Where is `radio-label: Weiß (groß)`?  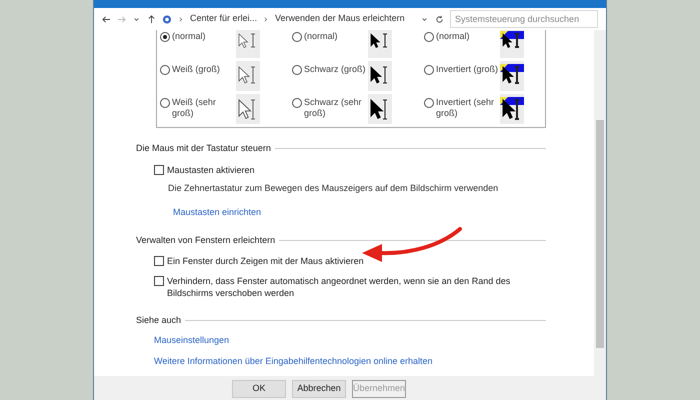
radio-label: Weiß (groß) is located at coordinates (196, 69).